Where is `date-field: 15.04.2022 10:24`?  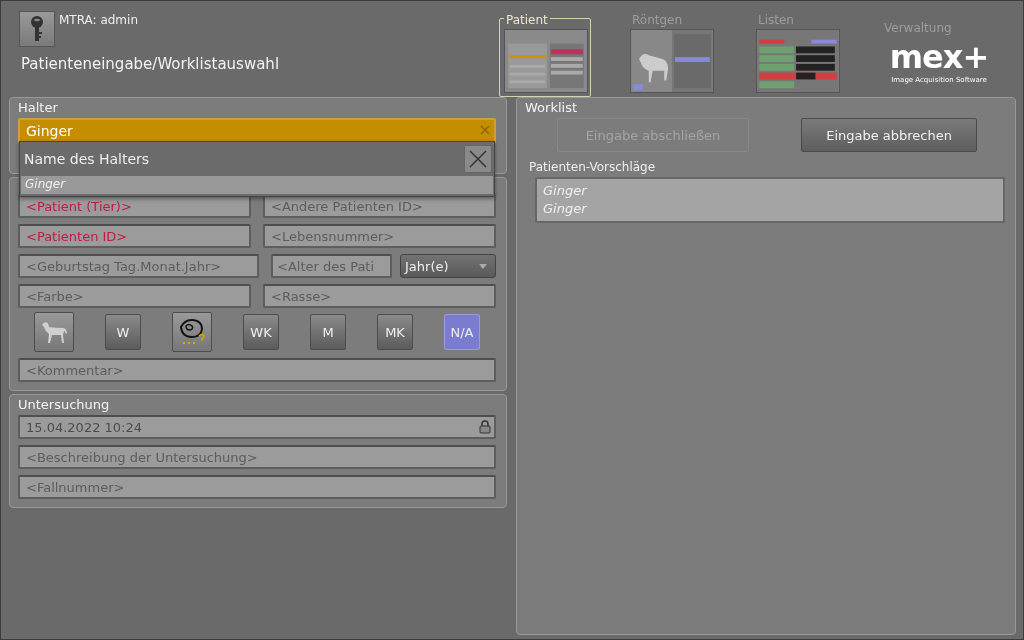
date-field: 15.04.2022 10:24 is located at coordinates (257, 427).